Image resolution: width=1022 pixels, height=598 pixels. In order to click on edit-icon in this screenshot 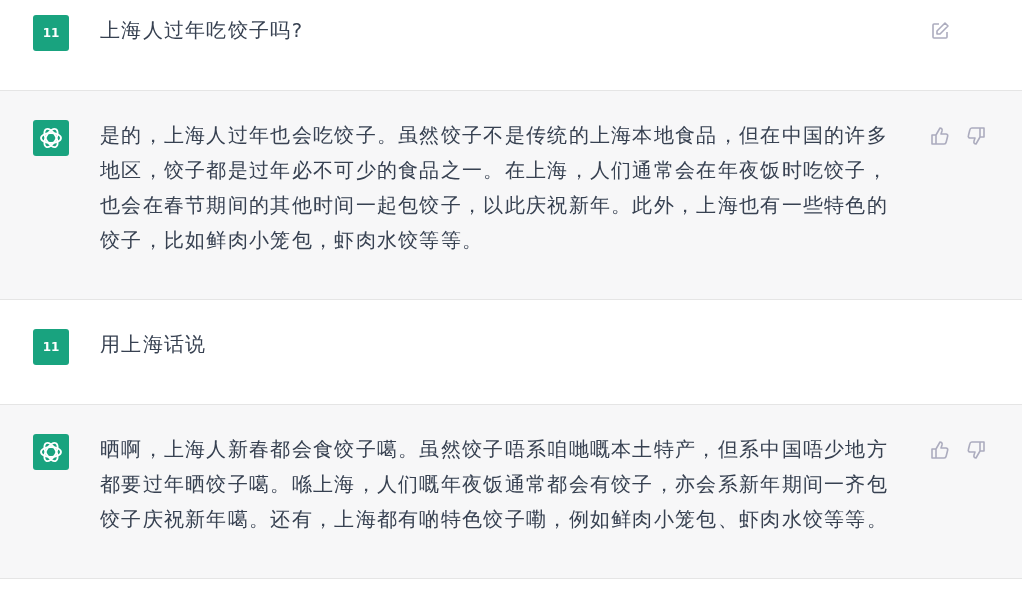, I will do `click(940, 31)`.